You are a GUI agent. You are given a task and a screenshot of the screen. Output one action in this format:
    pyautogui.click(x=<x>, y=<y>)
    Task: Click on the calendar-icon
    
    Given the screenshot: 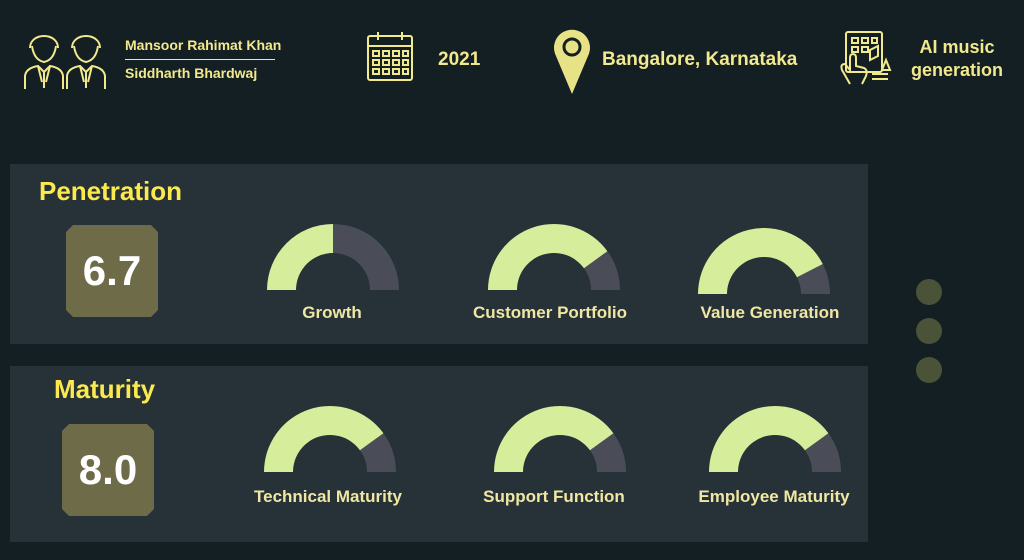 What is the action you would take?
    pyautogui.click(x=390, y=56)
    